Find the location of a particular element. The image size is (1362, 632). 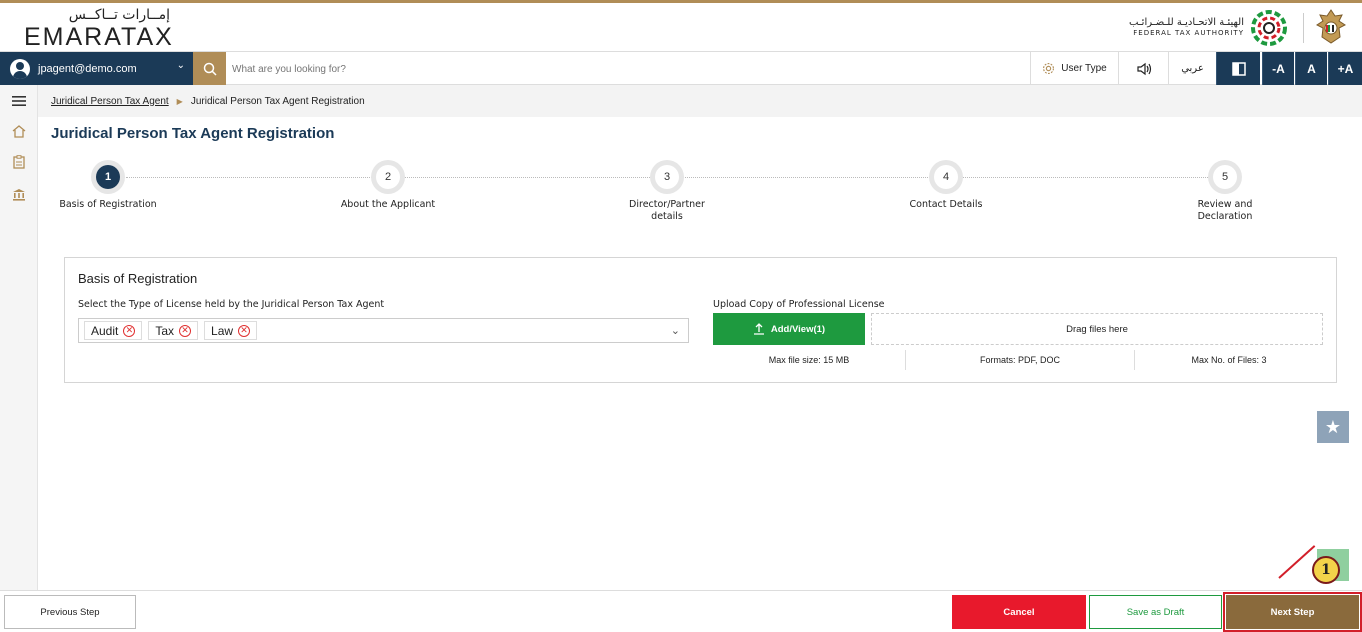

uae-emblem-icon is located at coordinates (1331, 26).